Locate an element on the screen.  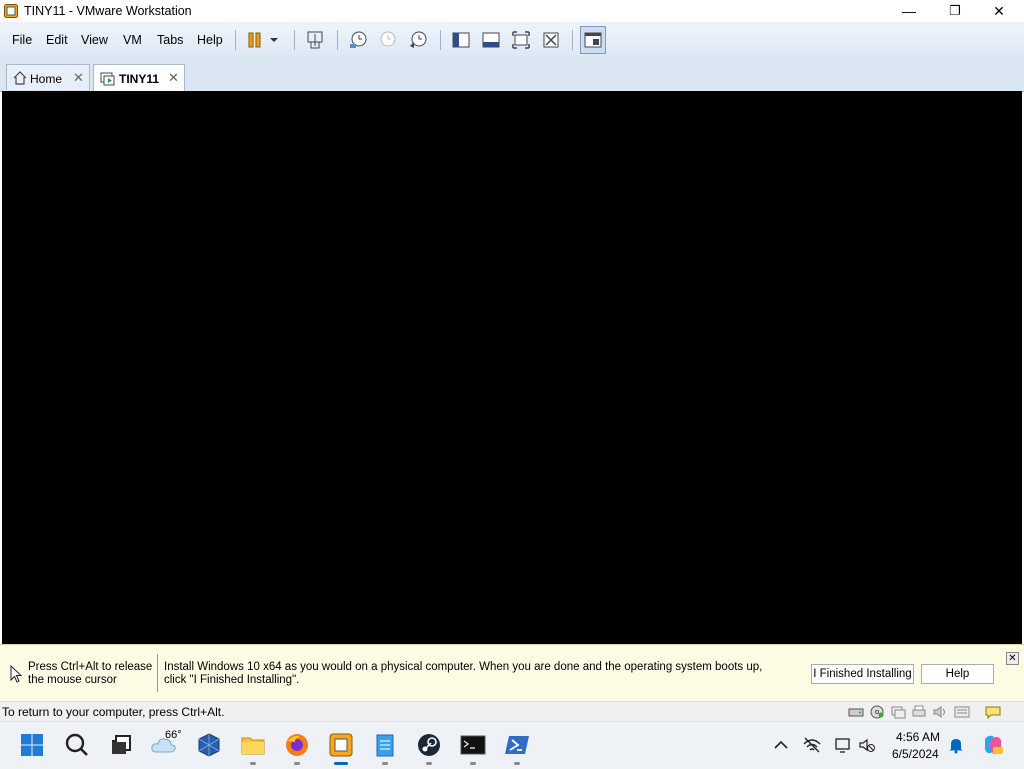
title-bar: TINY11 - VMware Workstation — ❐ ✕ is located at coordinates (512, 11).